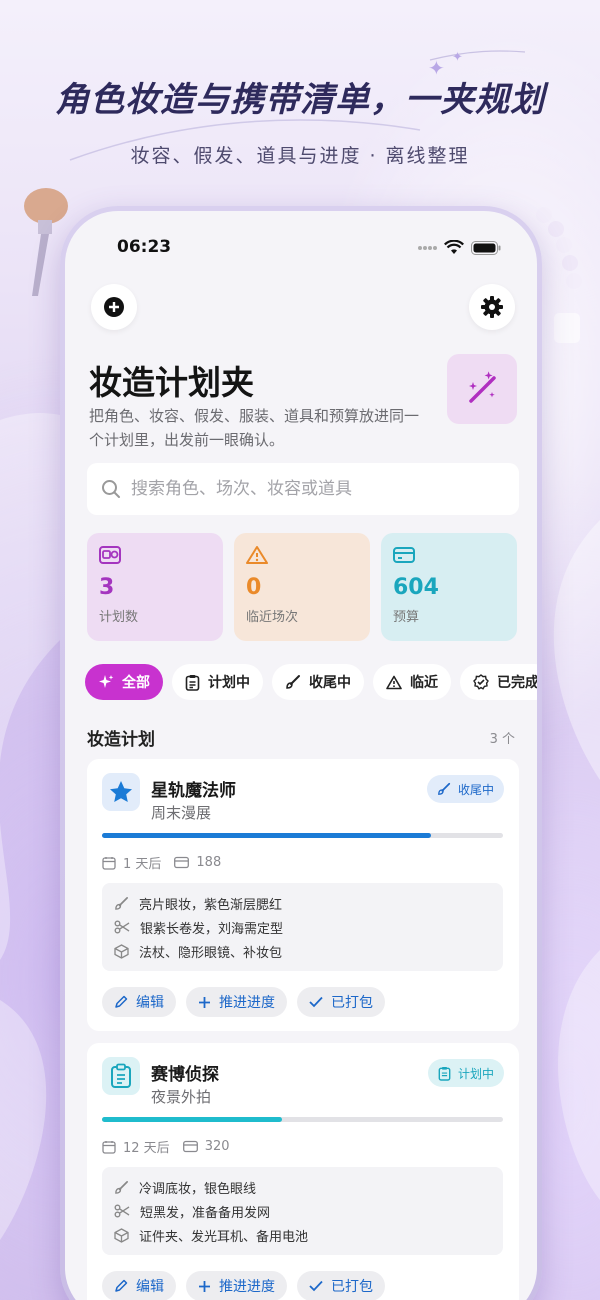 This screenshot has width=600, height=1300. What do you see at coordinates (209, 862) in the screenshot?
I see `plan-budget: 188` at bounding box center [209, 862].